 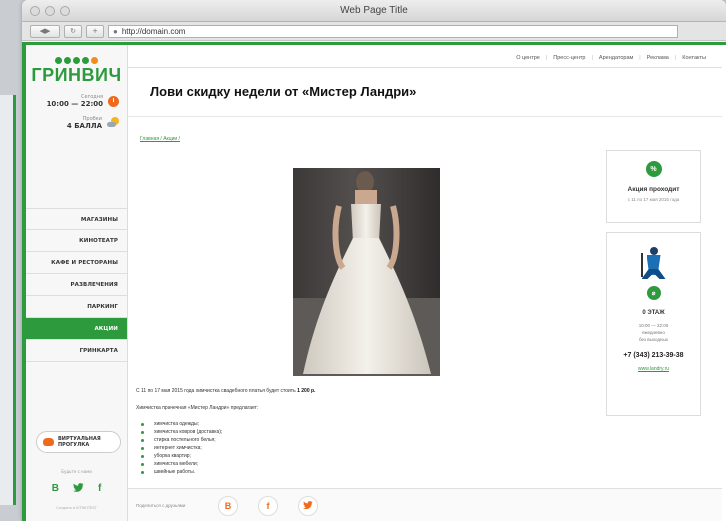 What do you see at coordinates (653, 199) in the screenshot?
I see `promo-dates: с 11 по 17 мая 2015 года` at bounding box center [653, 199].